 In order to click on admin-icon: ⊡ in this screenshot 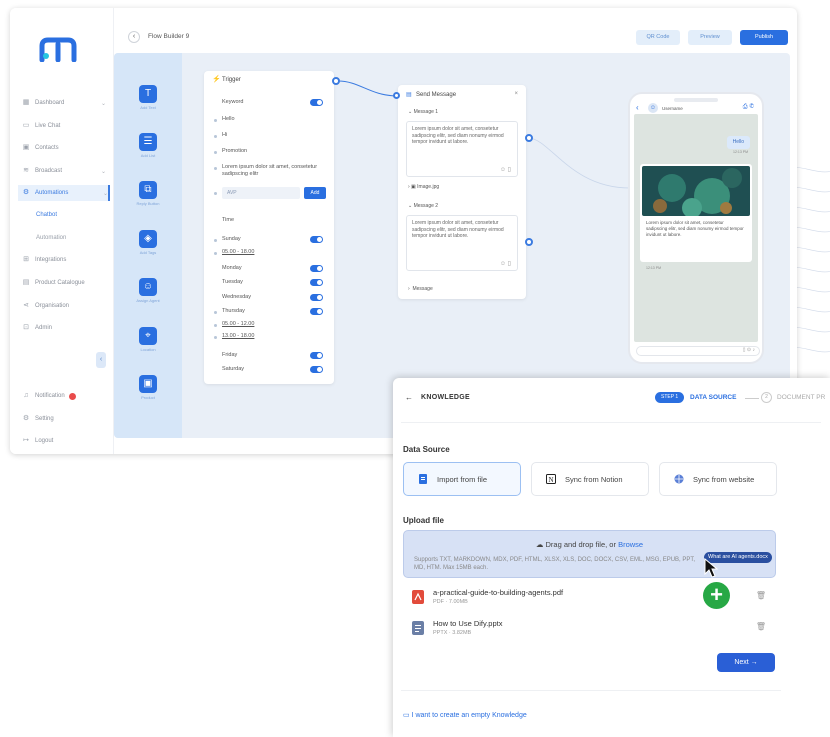, I will do `click(26, 327)`.